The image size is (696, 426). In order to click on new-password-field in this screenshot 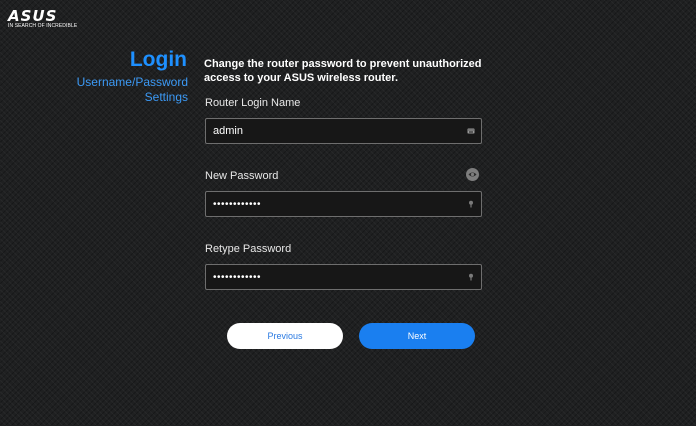, I will do `click(343, 204)`.